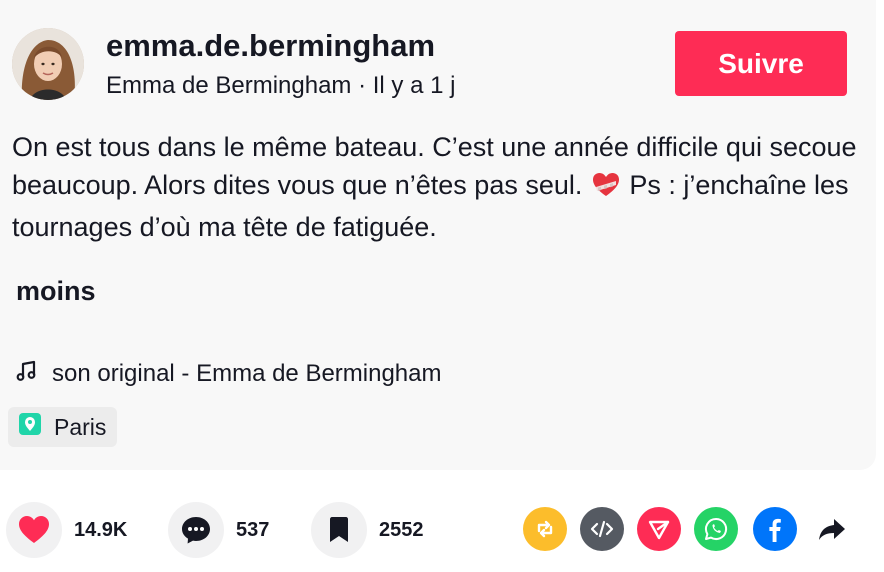  Describe the element at coordinates (367, 530) in the screenshot. I see `save-action: 2552` at that location.